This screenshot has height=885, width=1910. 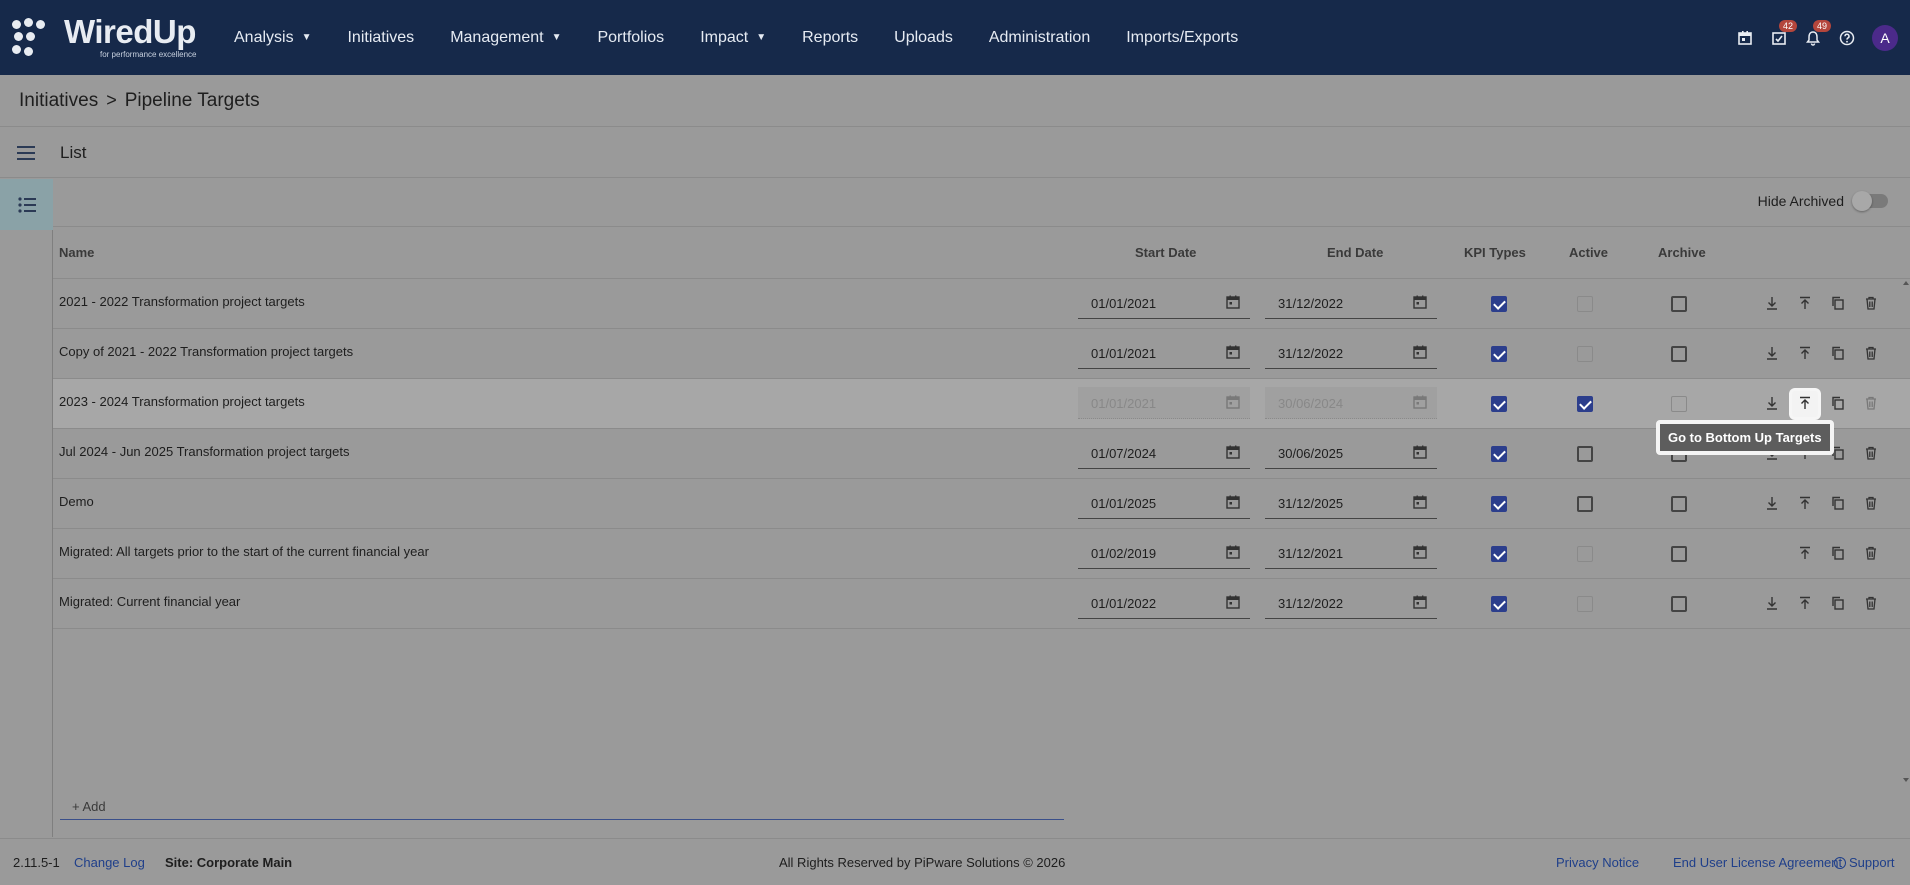 I want to click on start-date-field: 01/02/2019, so click(x=1164, y=553).